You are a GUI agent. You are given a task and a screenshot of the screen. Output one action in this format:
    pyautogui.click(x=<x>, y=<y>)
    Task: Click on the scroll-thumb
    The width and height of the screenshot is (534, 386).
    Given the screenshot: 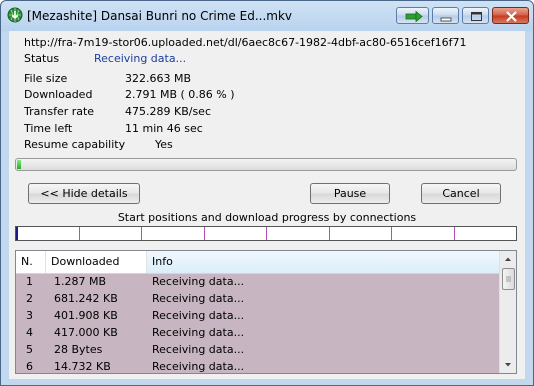 What is the action you would take?
    pyautogui.click(x=508, y=279)
    